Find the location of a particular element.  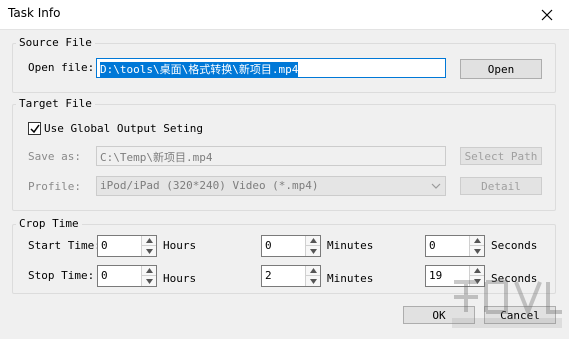

target-file-group-label: Target File is located at coordinates (55, 103).